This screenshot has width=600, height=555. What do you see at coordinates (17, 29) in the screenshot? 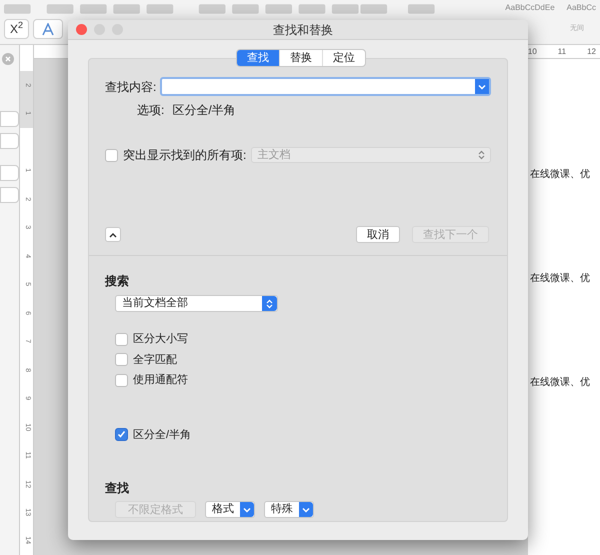
I see `superscript-button: X$^{2}$` at bounding box center [17, 29].